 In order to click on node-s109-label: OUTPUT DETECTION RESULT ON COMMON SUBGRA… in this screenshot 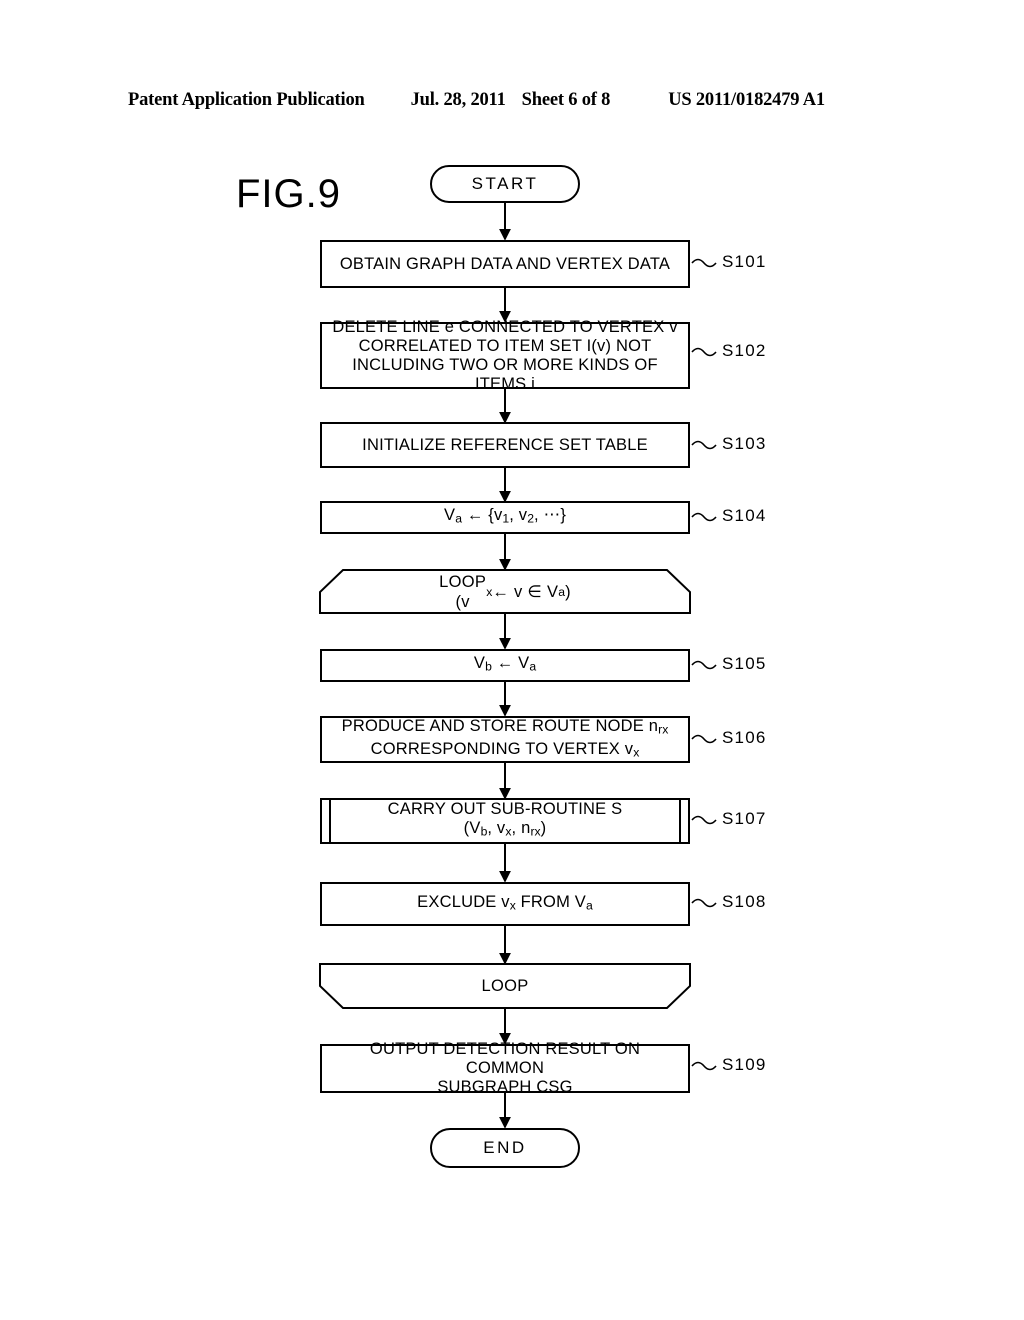, I will do `click(505, 1068)`.